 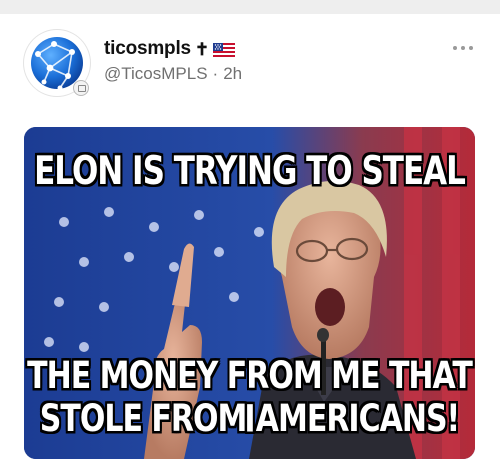 I want to click on top-divider, so click(x=250, y=7).